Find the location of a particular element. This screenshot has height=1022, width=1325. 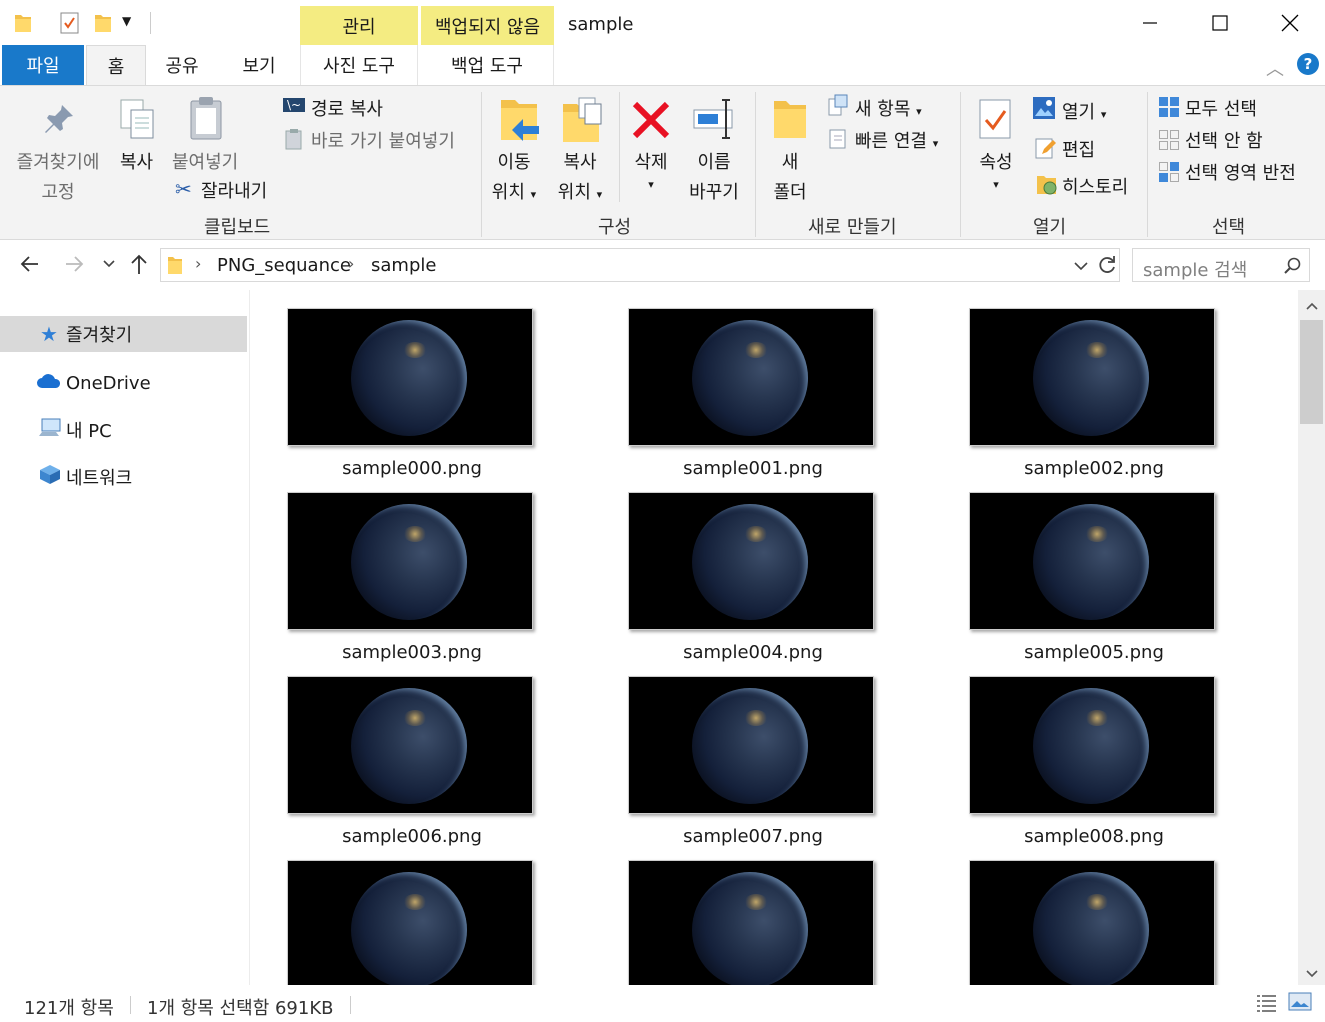

open-icon is located at coordinates (1044, 110).